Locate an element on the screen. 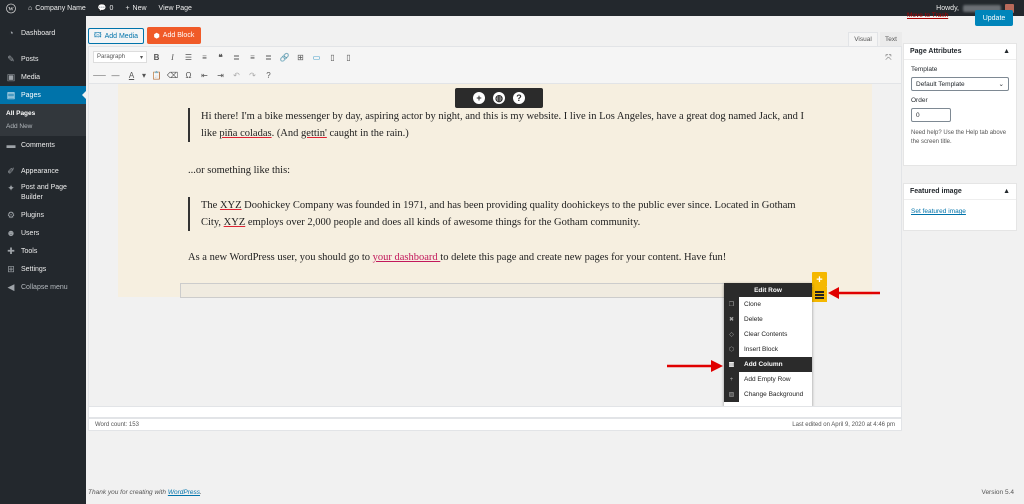 This screenshot has height=504, width=1024. dashboard-link: your dashboard is located at coordinates (407, 257).